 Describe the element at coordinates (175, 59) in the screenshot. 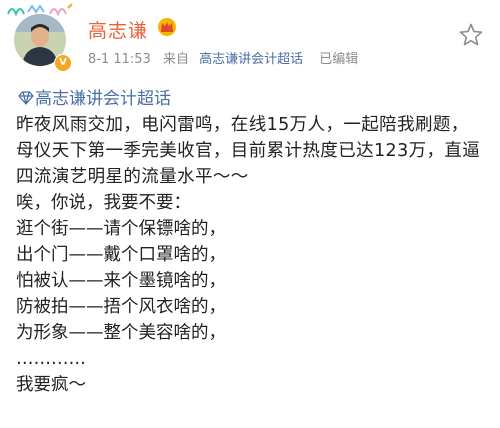

I see `from-label: 来自` at that location.